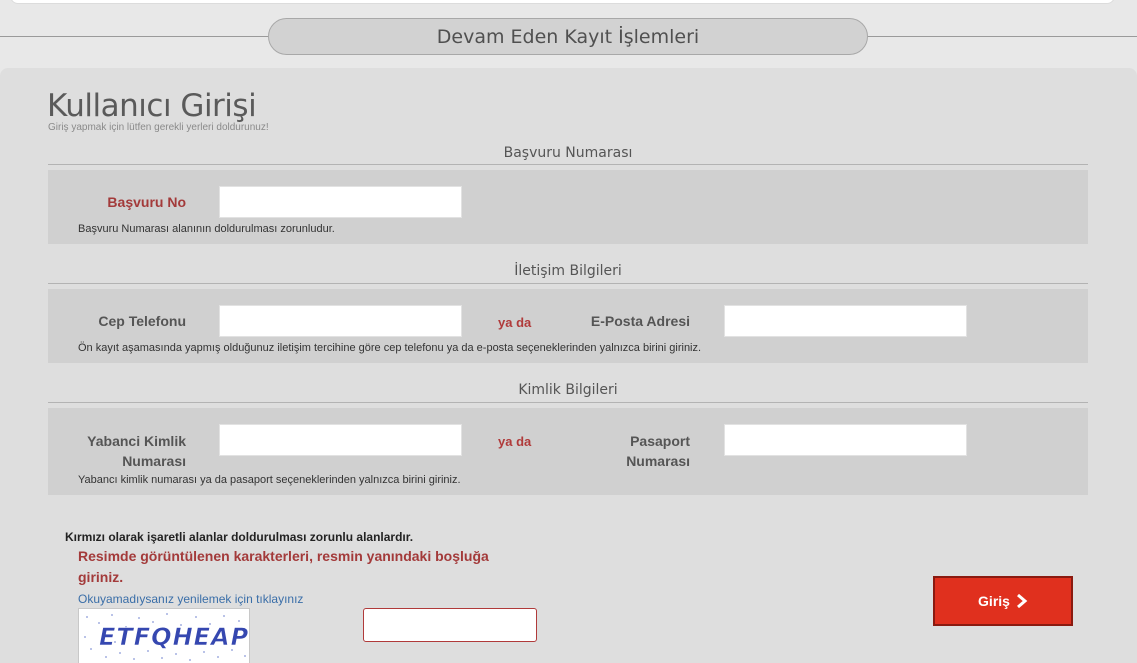 The image size is (1137, 663). What do you see at coordinates (1022, 601) in the screenshot?
I see `chevron-right-icon` at bounding box center [1022, 601].